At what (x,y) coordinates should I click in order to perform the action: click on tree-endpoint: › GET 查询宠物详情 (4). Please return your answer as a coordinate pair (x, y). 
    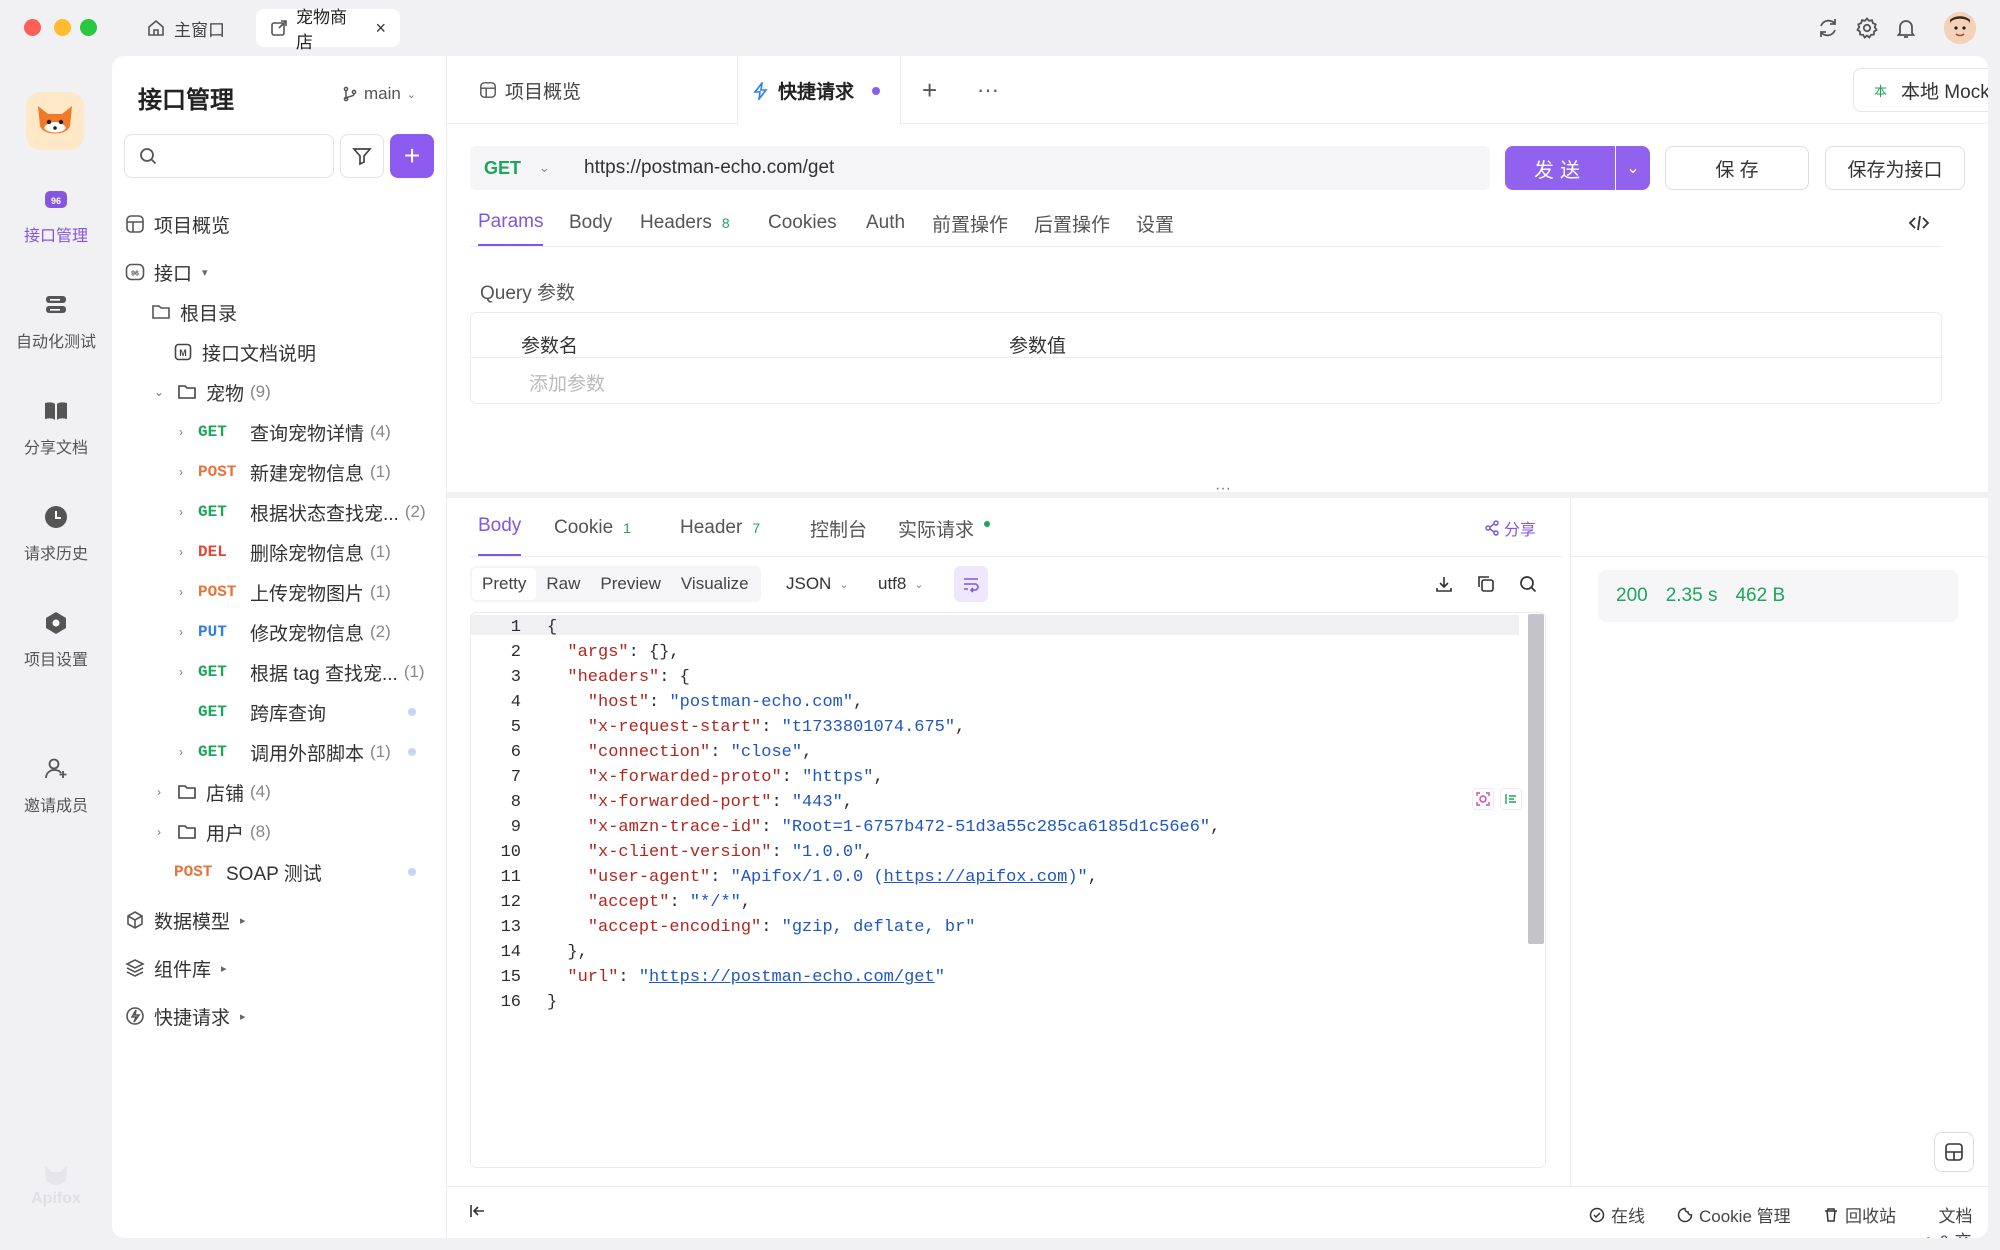
    Looking at the image, I should click on (281, 432).